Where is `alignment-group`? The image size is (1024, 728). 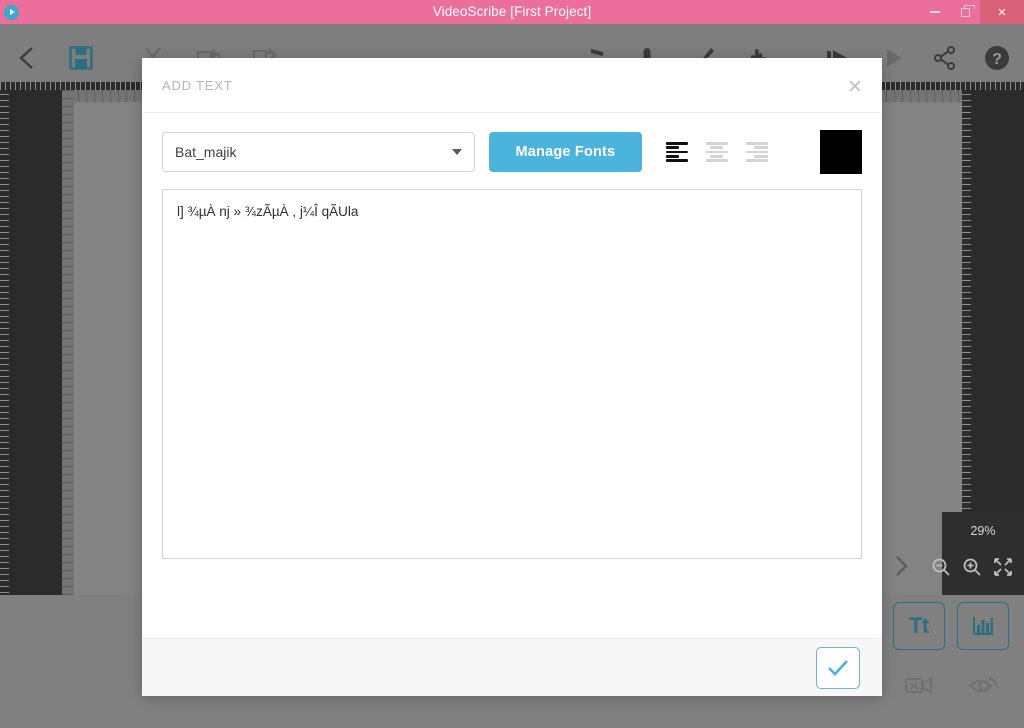 alignment-group is located at coordinates (716, 152).